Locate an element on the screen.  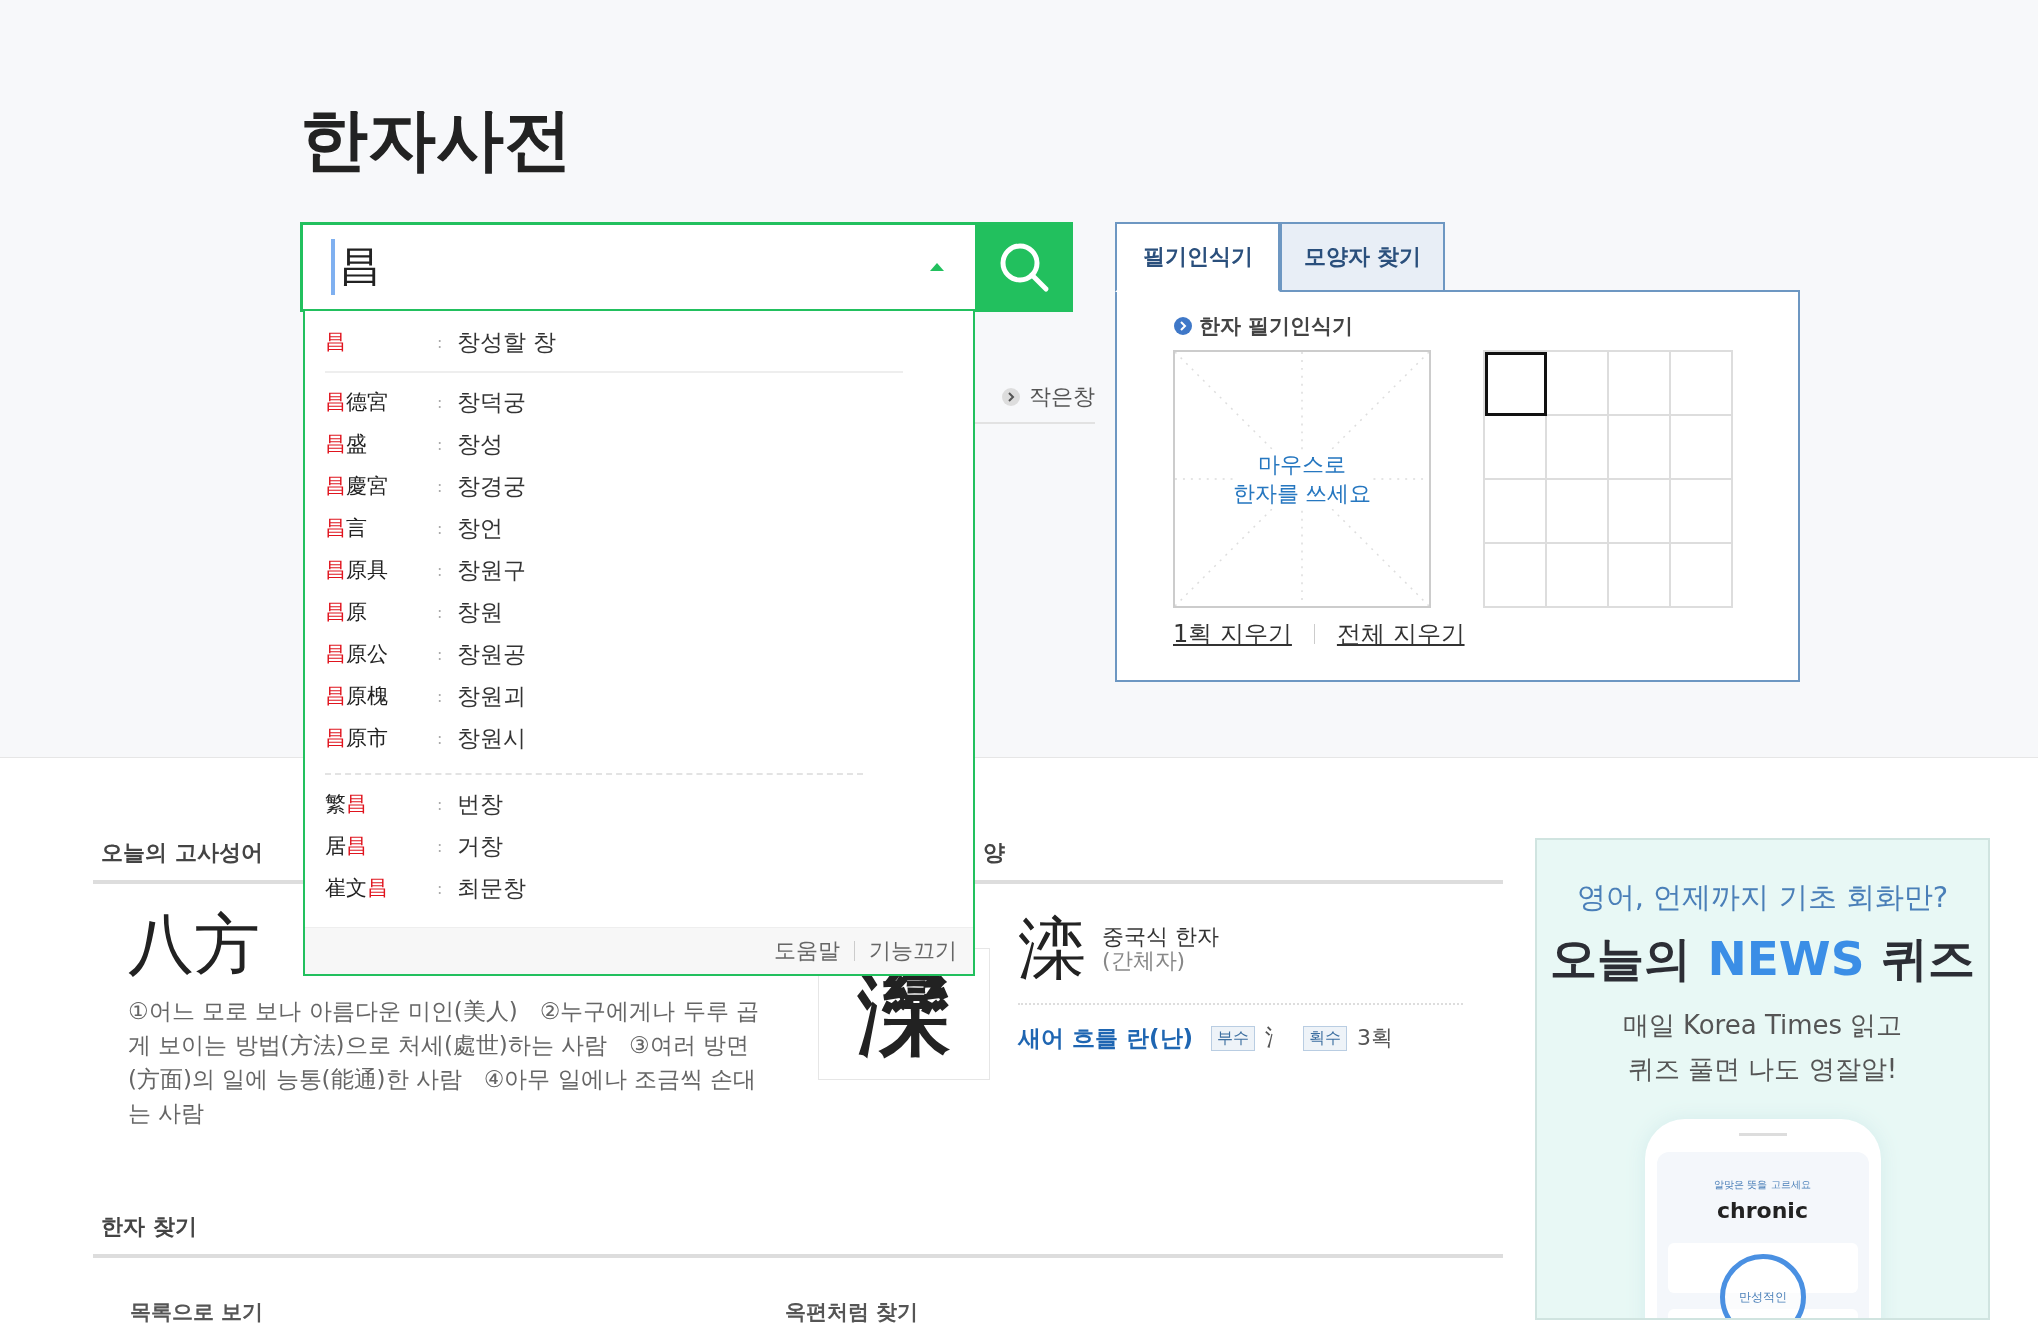
suggestion-item: 昌言 : 창언 is located at coordinates (639, 528).